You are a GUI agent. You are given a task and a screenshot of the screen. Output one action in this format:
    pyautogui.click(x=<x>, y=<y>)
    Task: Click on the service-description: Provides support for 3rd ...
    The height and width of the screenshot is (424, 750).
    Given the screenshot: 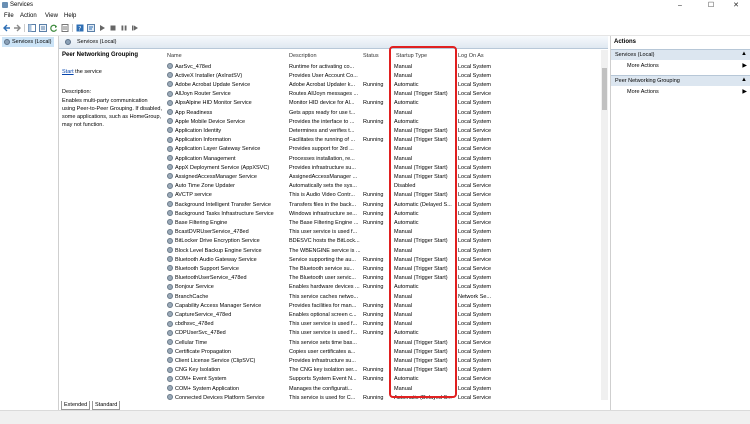 What is the action you would take?
    pyautogui.click(x=321, y=149)
    